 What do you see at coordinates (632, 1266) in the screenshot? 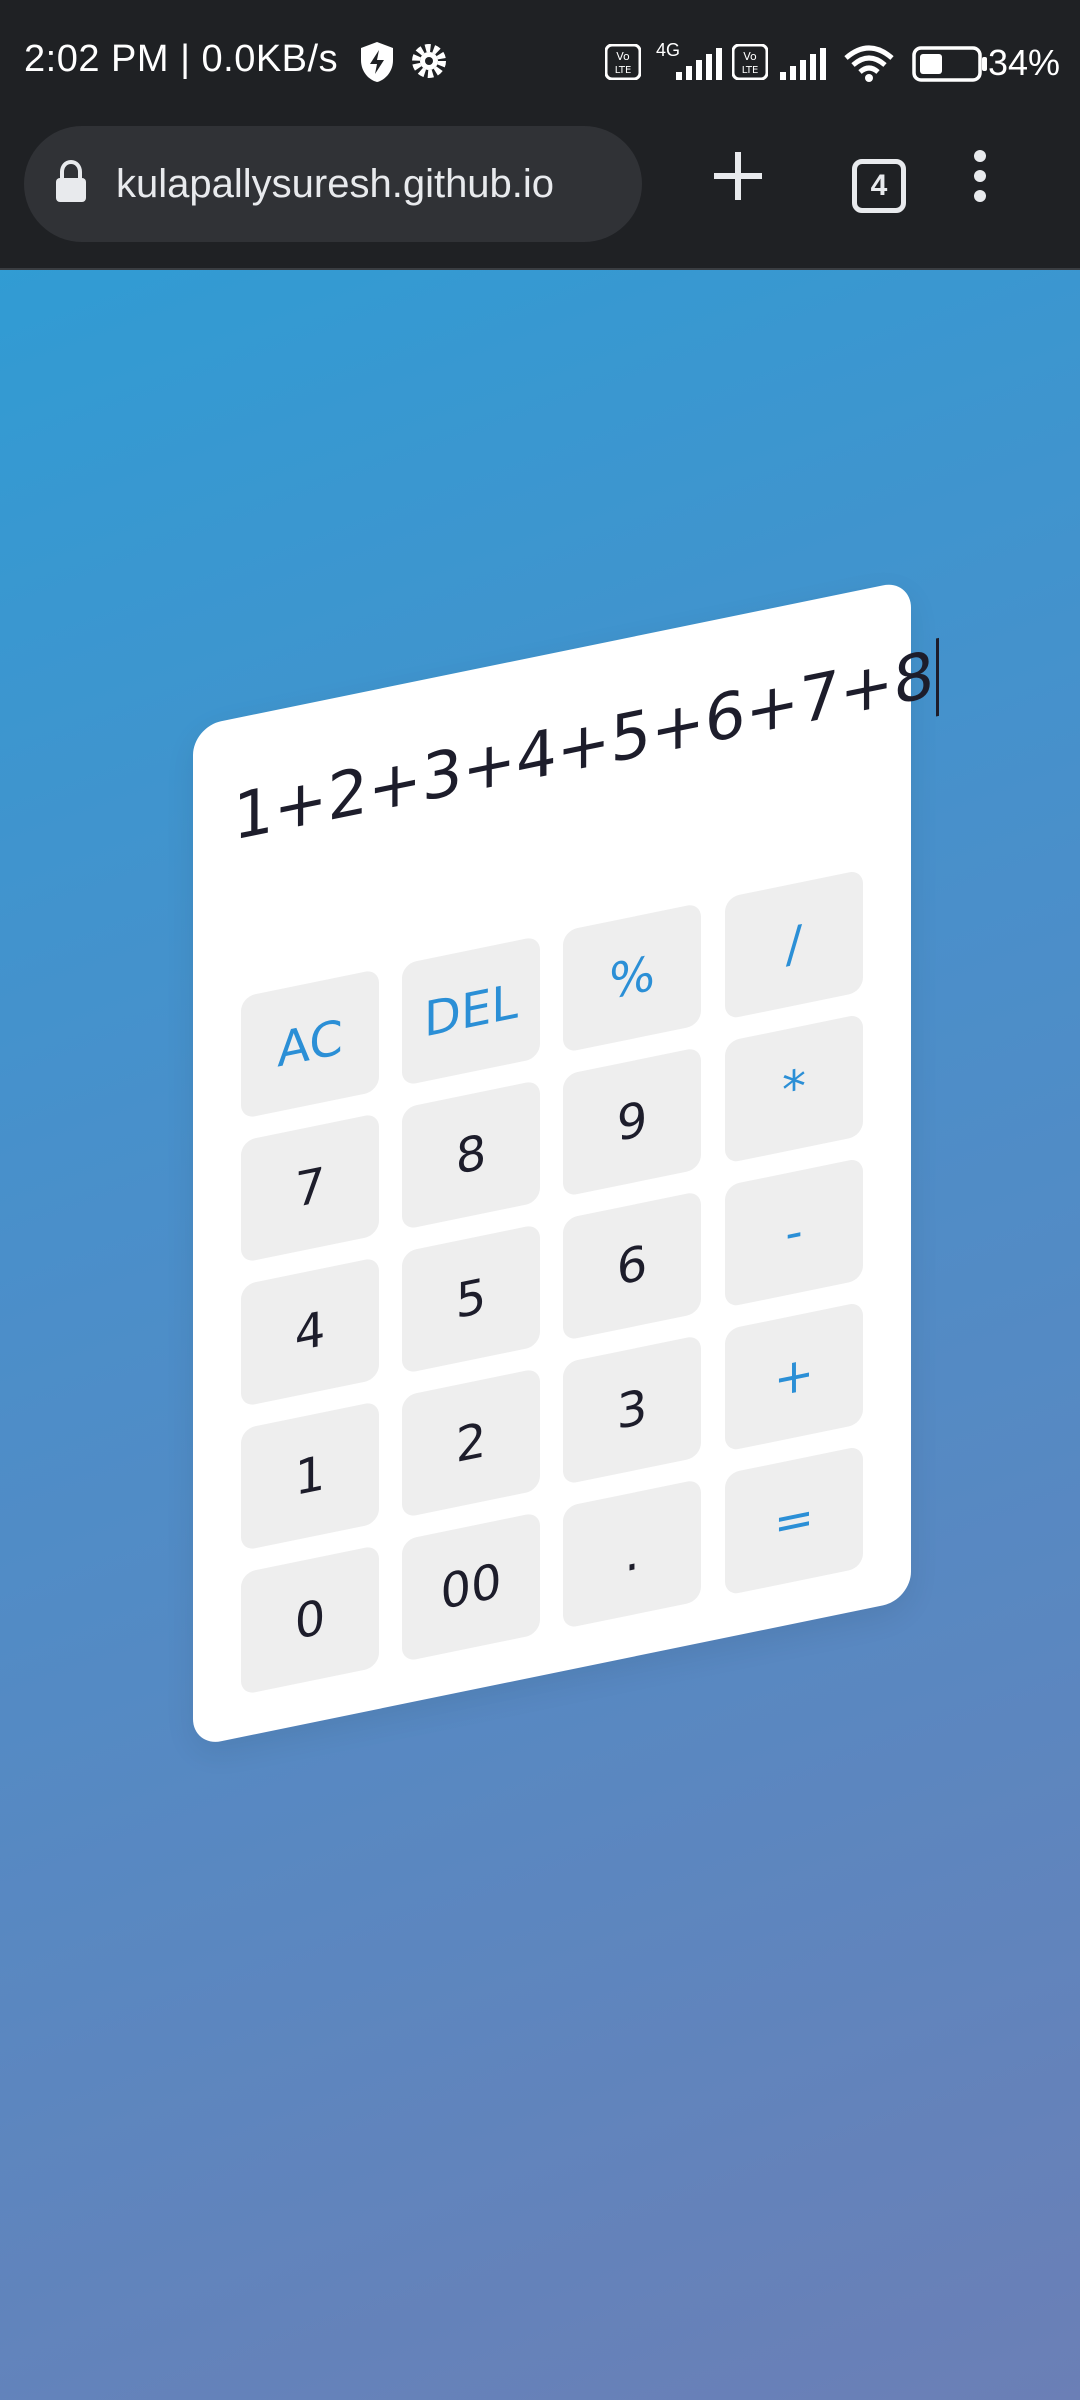
I see `six-button: 6` at bounding box center [632, 1266].